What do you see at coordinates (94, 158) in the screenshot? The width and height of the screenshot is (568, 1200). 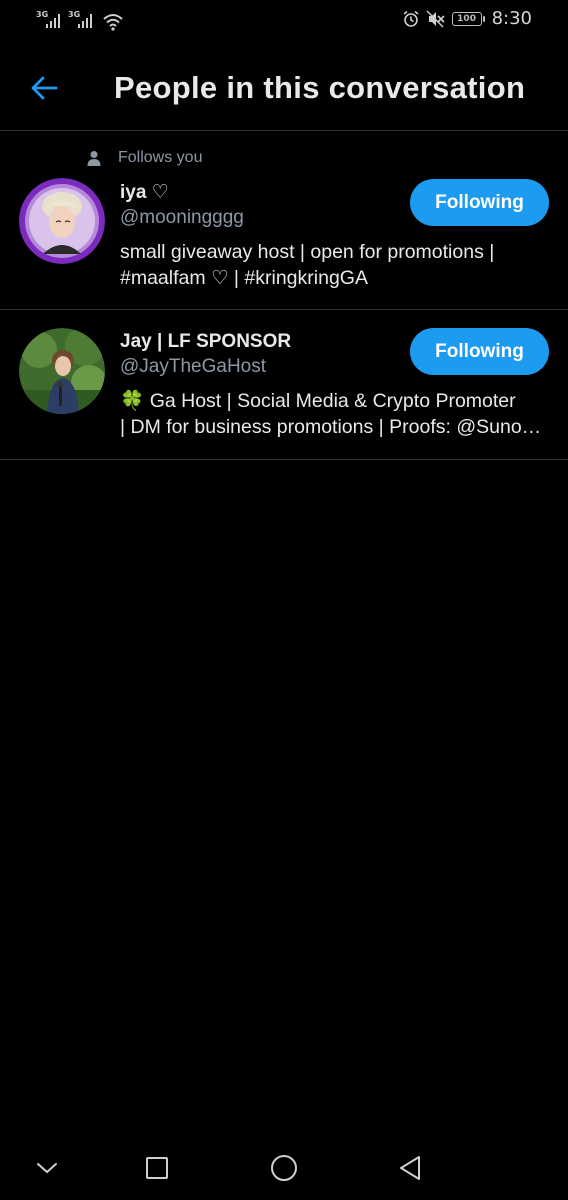 I see `person-icon` at bounding box center [94, 158].